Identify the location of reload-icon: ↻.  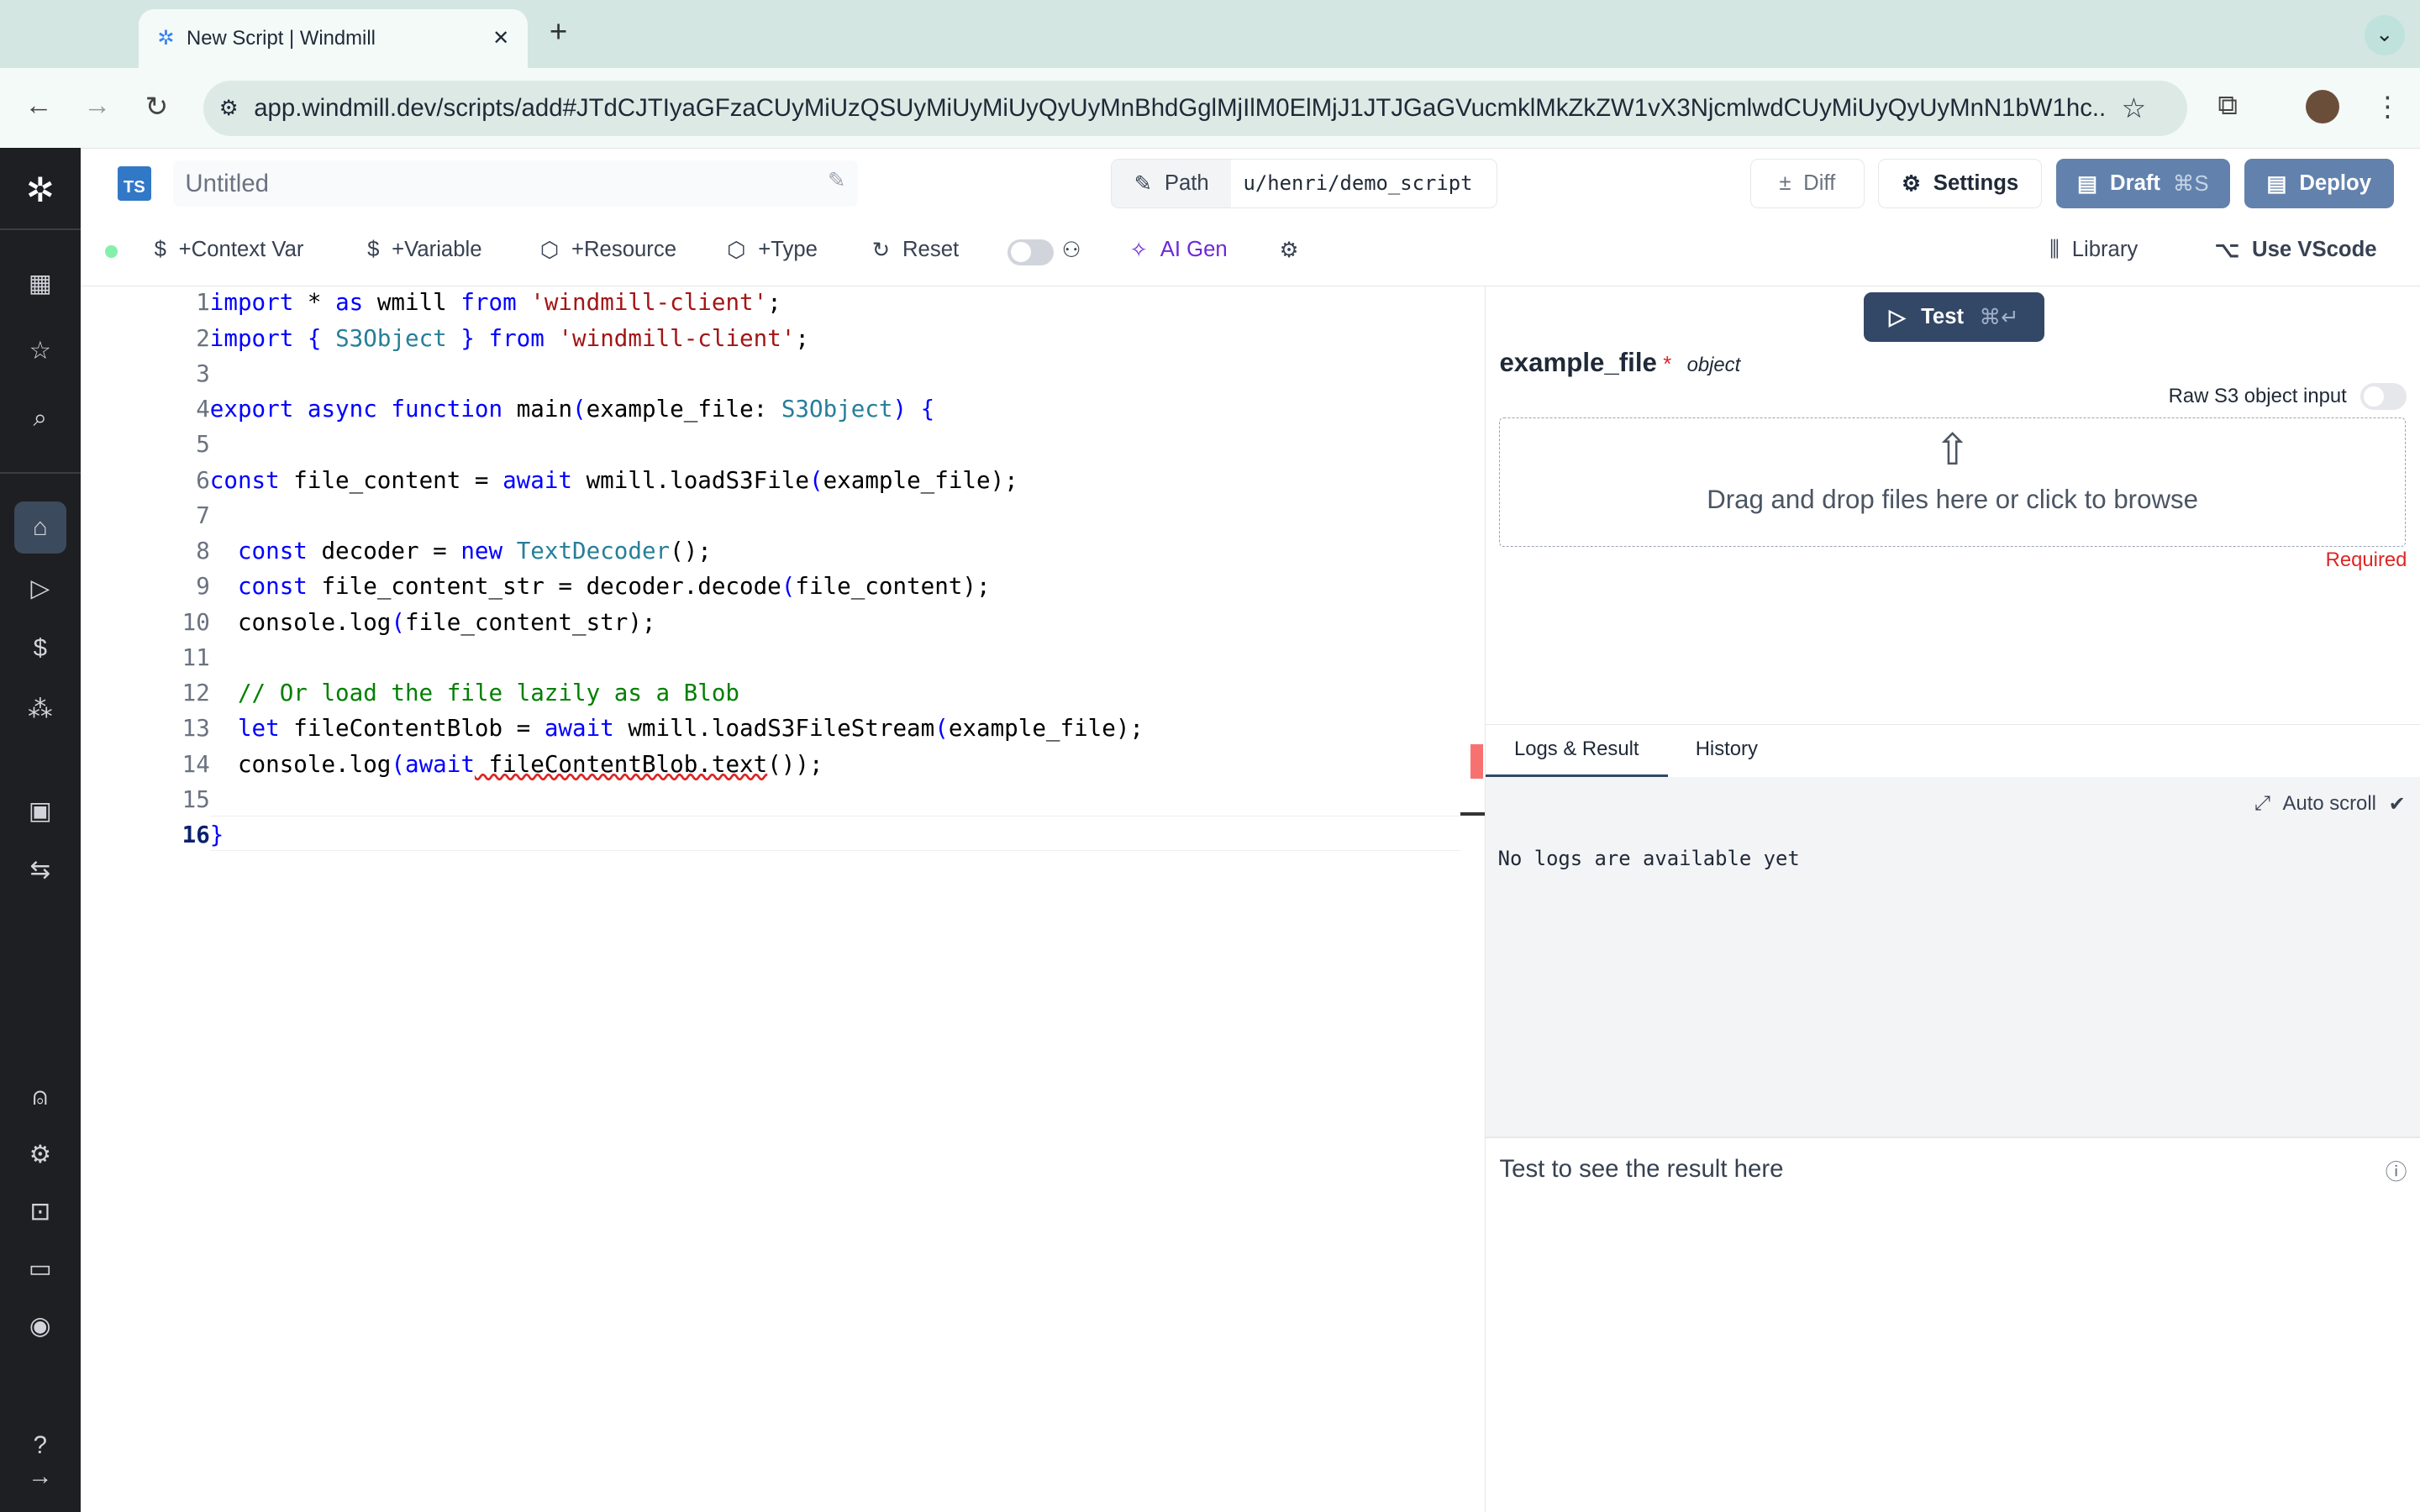
(157, 106).